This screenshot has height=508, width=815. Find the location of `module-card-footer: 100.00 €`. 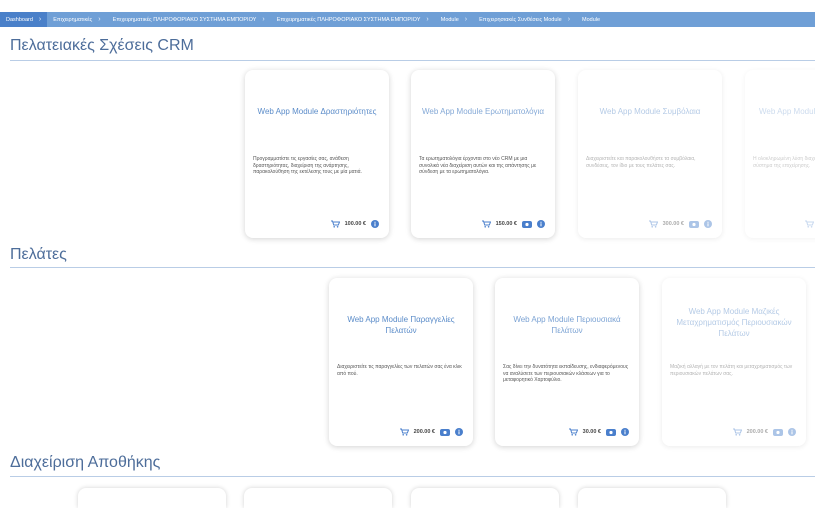

module-card-footer: 100.00 € is located at coordinates (354, 224).